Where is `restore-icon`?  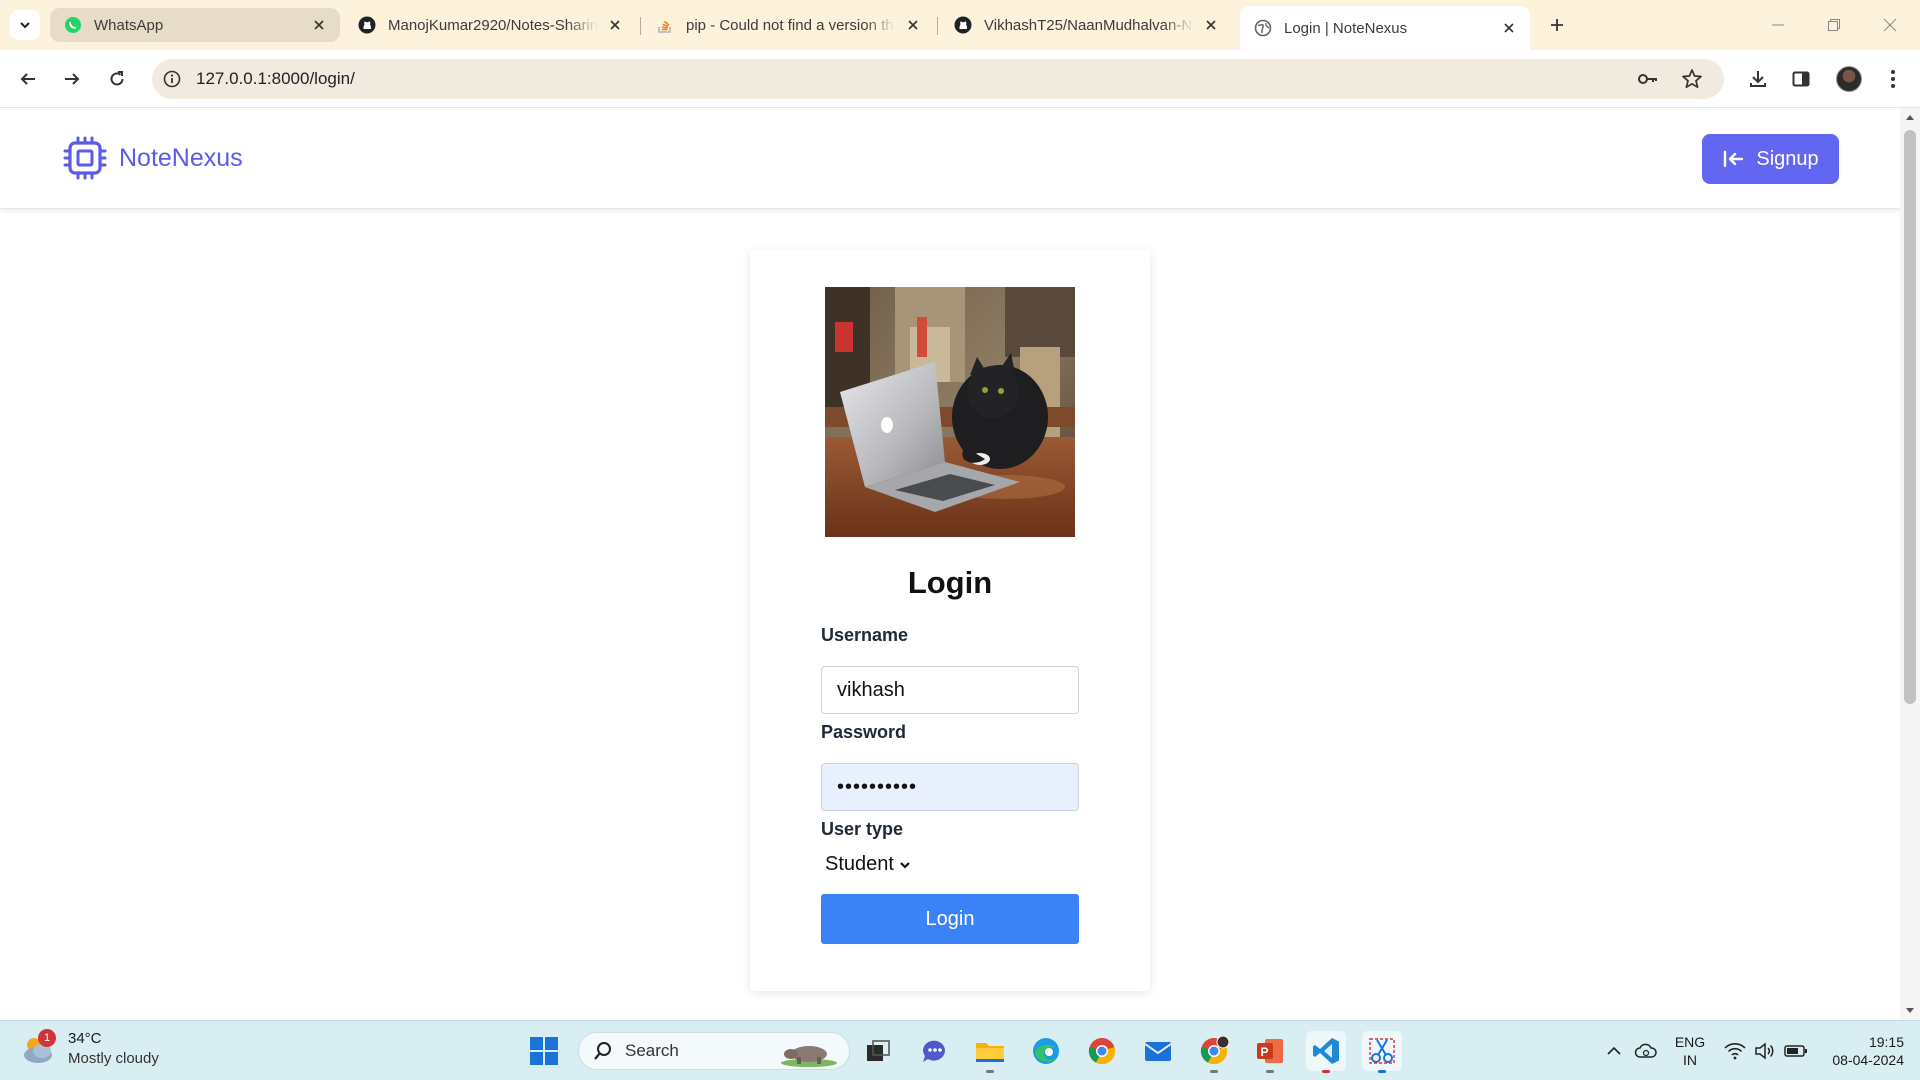 restore-icon is located at coordinates (1834, 25).